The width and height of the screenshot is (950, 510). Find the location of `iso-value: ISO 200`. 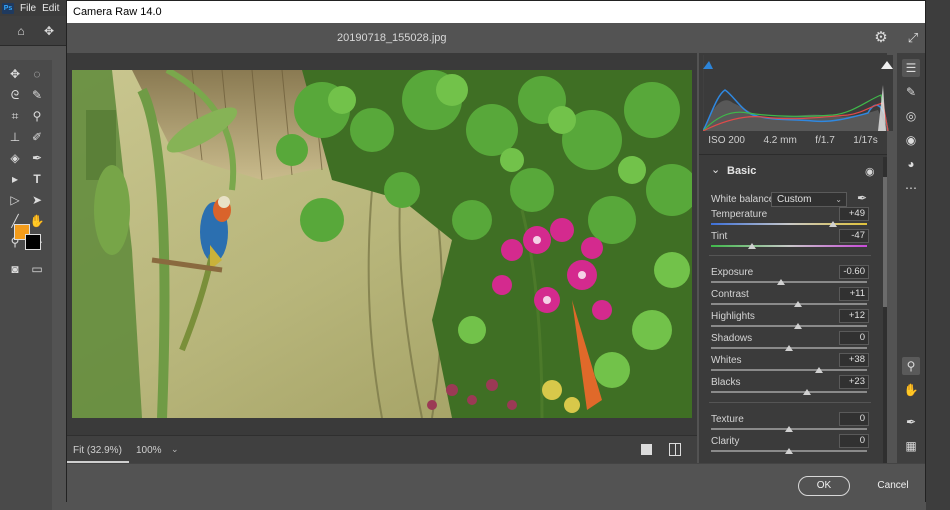

iso-value: ISO 200 is located at coordinates (726, 140).